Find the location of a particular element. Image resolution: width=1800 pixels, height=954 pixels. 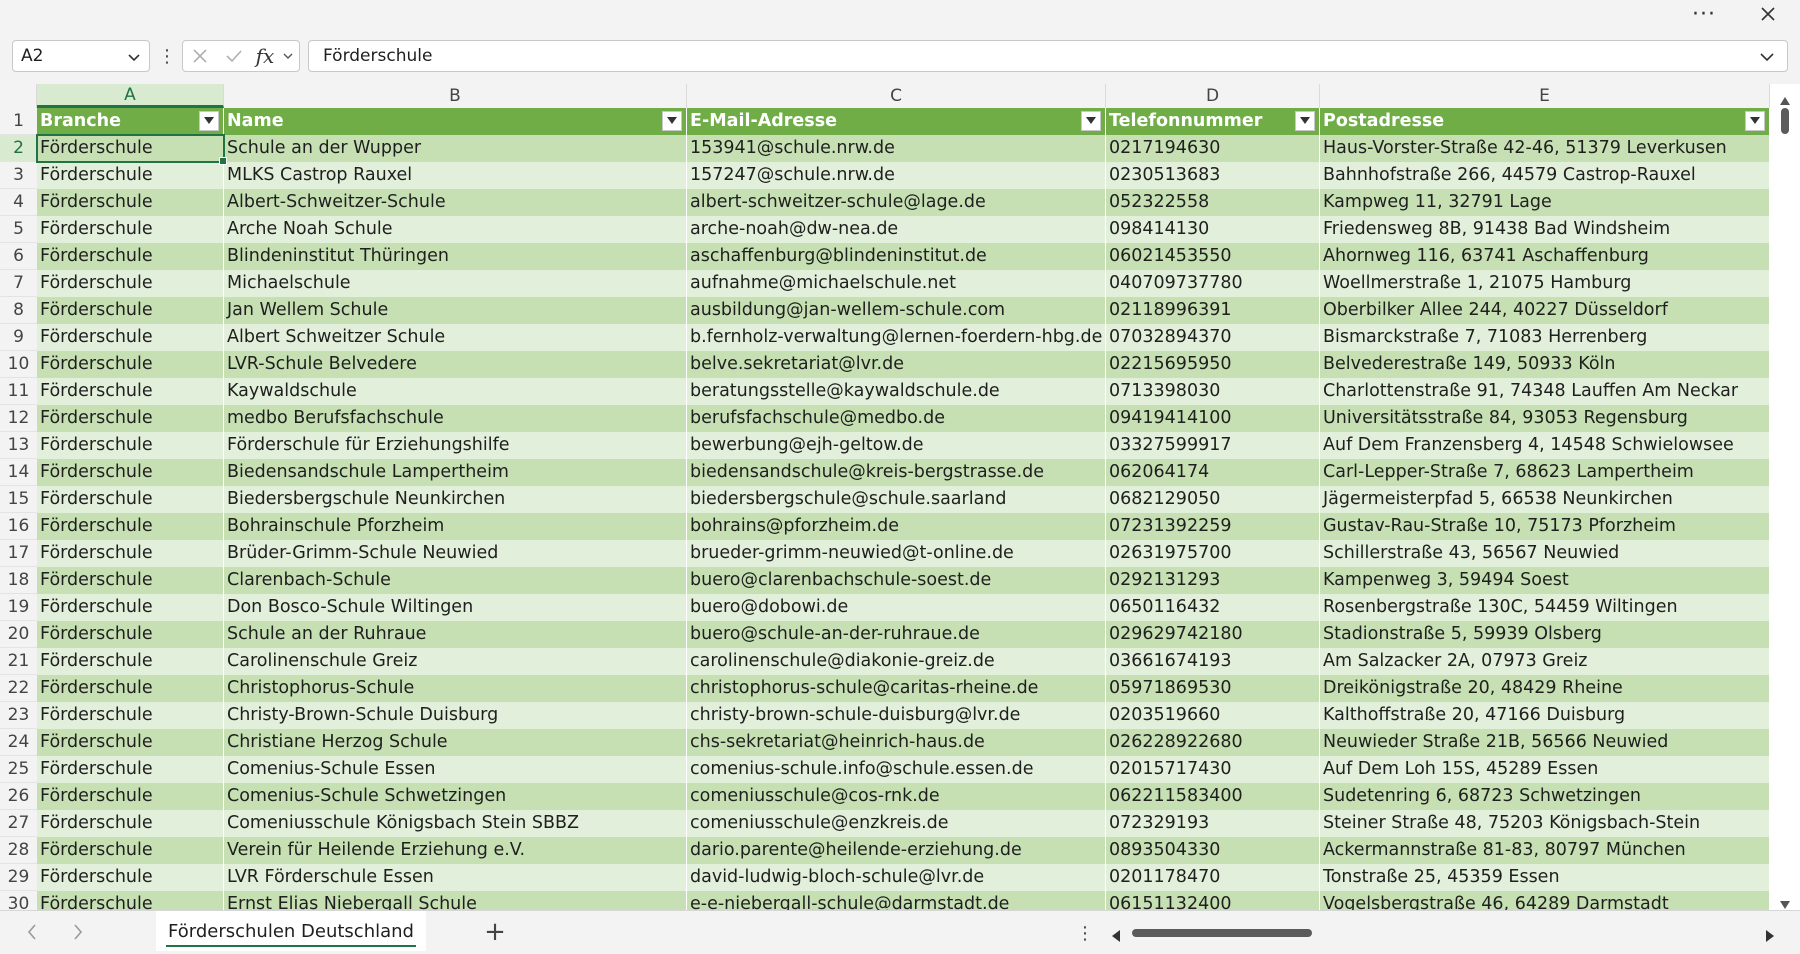

table-cell: 05971869530 is located at coordinates (1213, 688).